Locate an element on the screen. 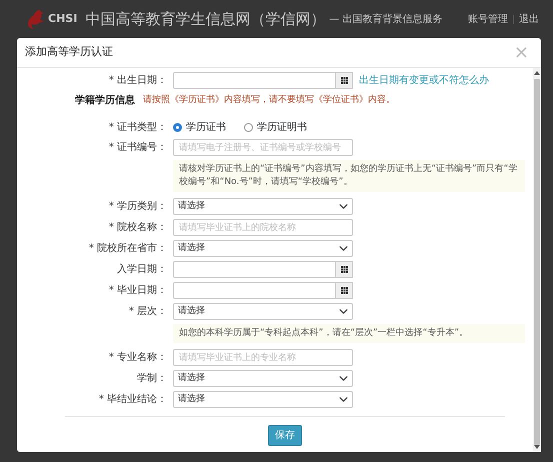  section-label: 学籍学历信息 is located at coordinates (105, 101).